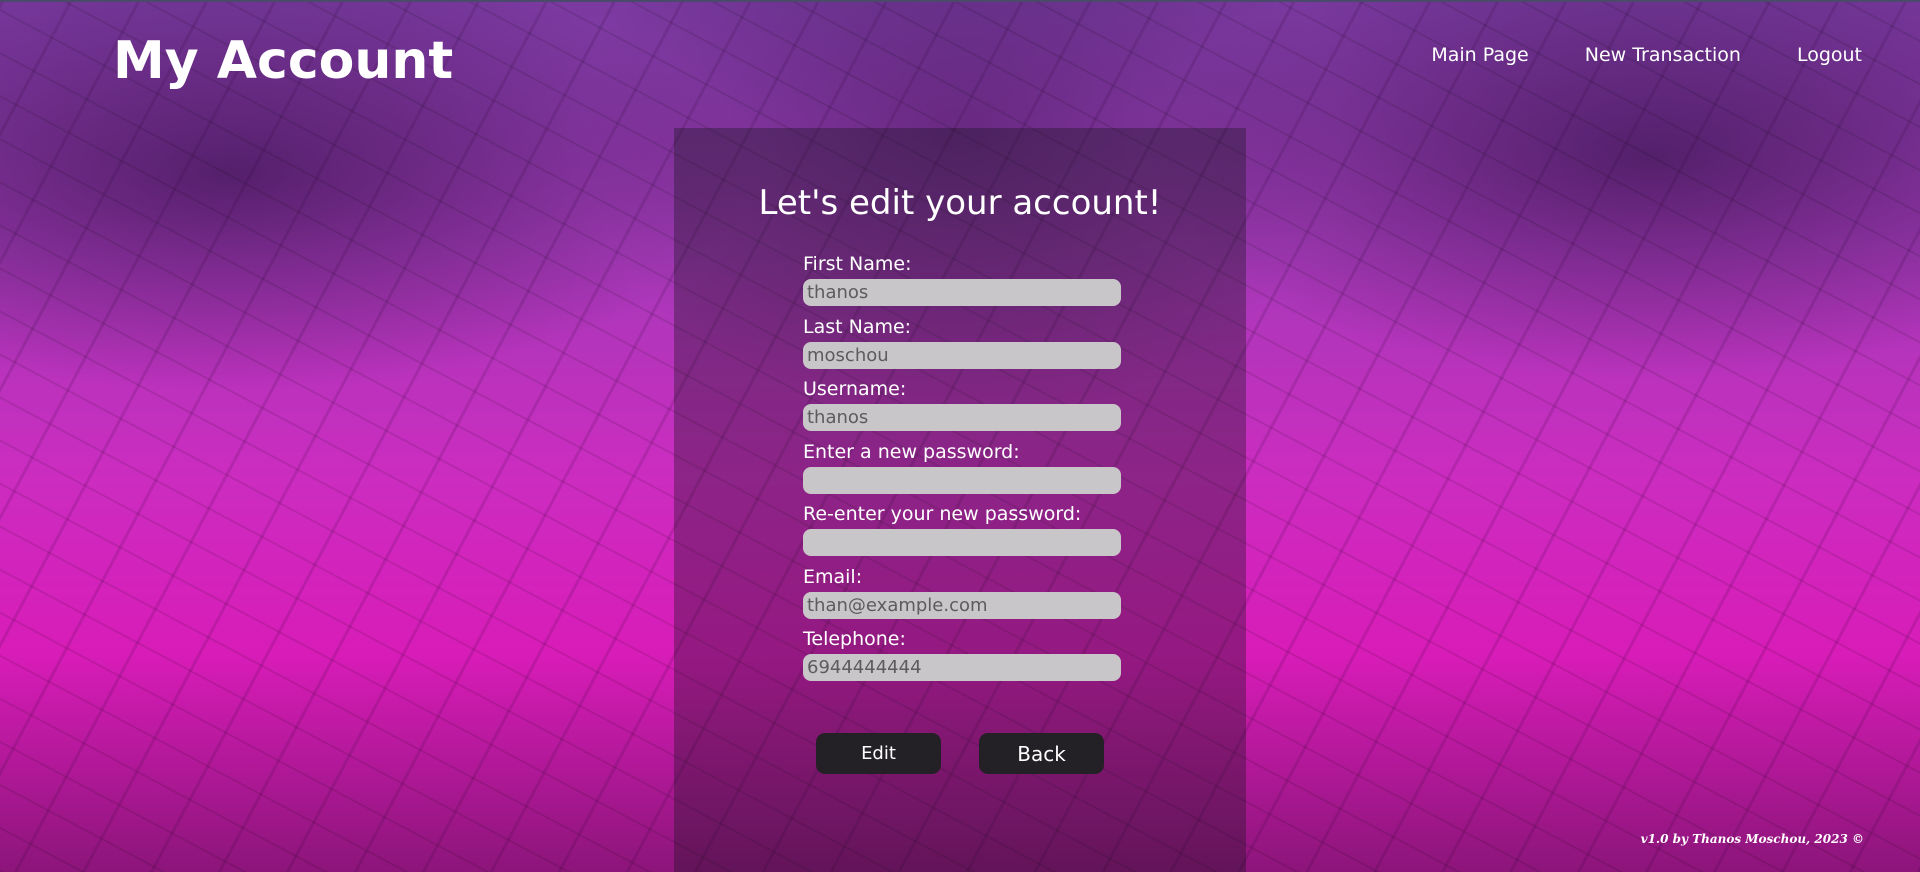 This screenshot has height=872, width=1920. What do you see at coordinates (857, 264) in the screenshot?
I see `first-name-label: First Name:` at bounding box center [857, 264].